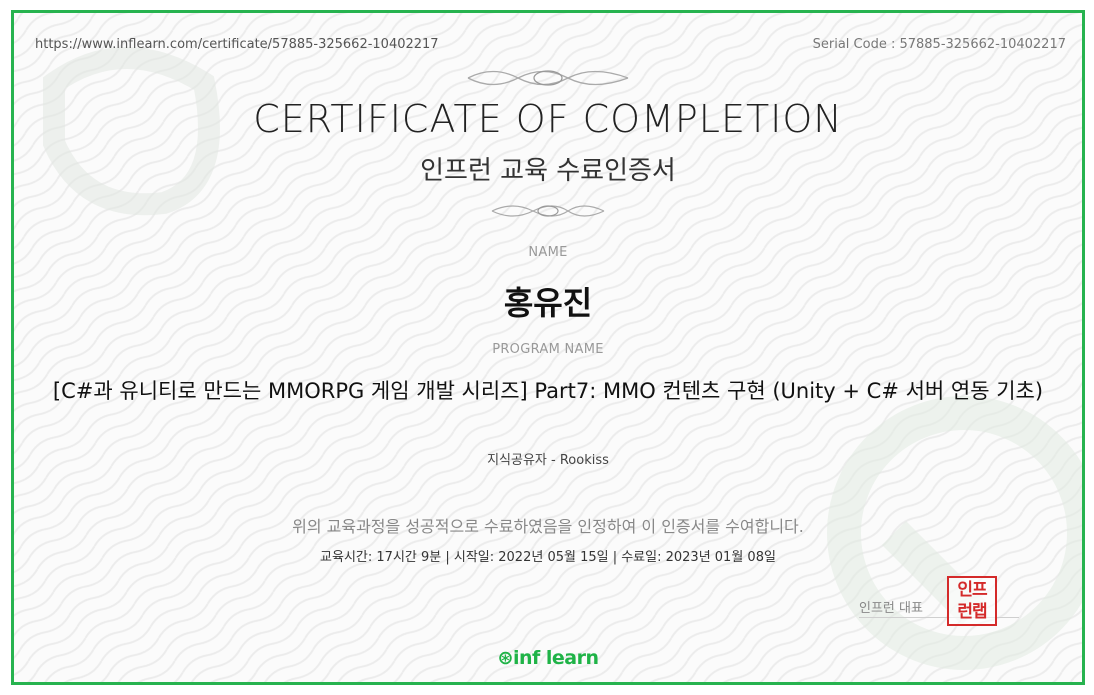  What do you see at coordinates (548, 119) in the screenshot?
I see `certificate-title: CERTIFICATE OF COMPLETION` at bounding box center [548, 119].